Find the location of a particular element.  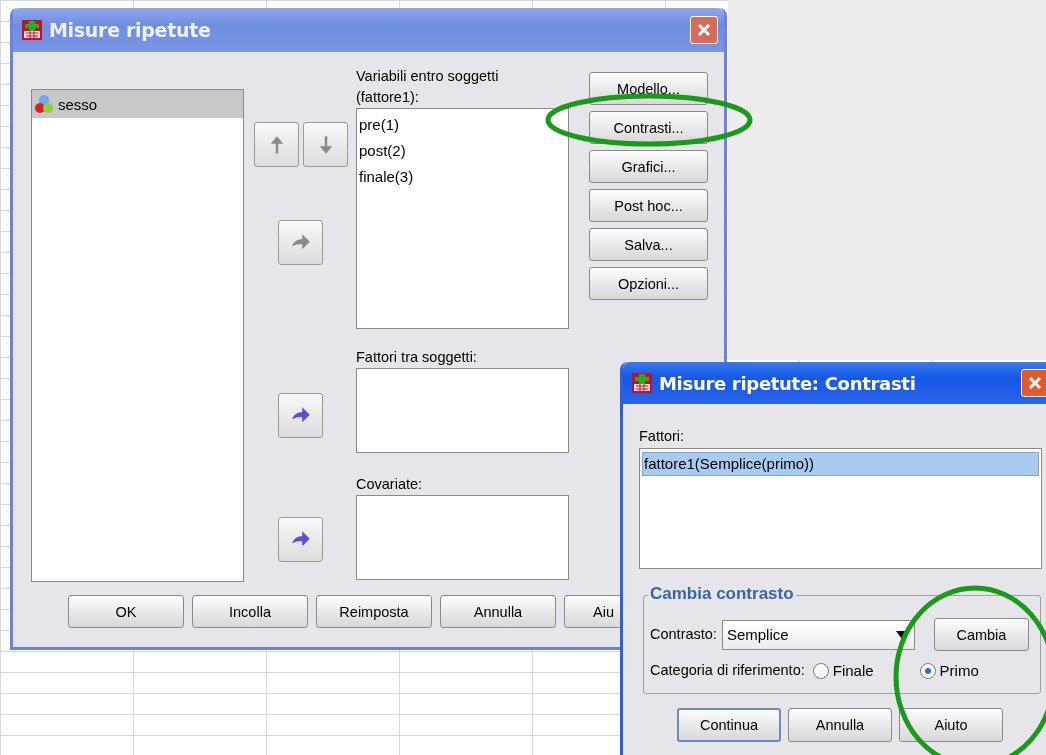

field-label: Variabili entro soggetti (fattore1): is located at coordinates (428, 87).